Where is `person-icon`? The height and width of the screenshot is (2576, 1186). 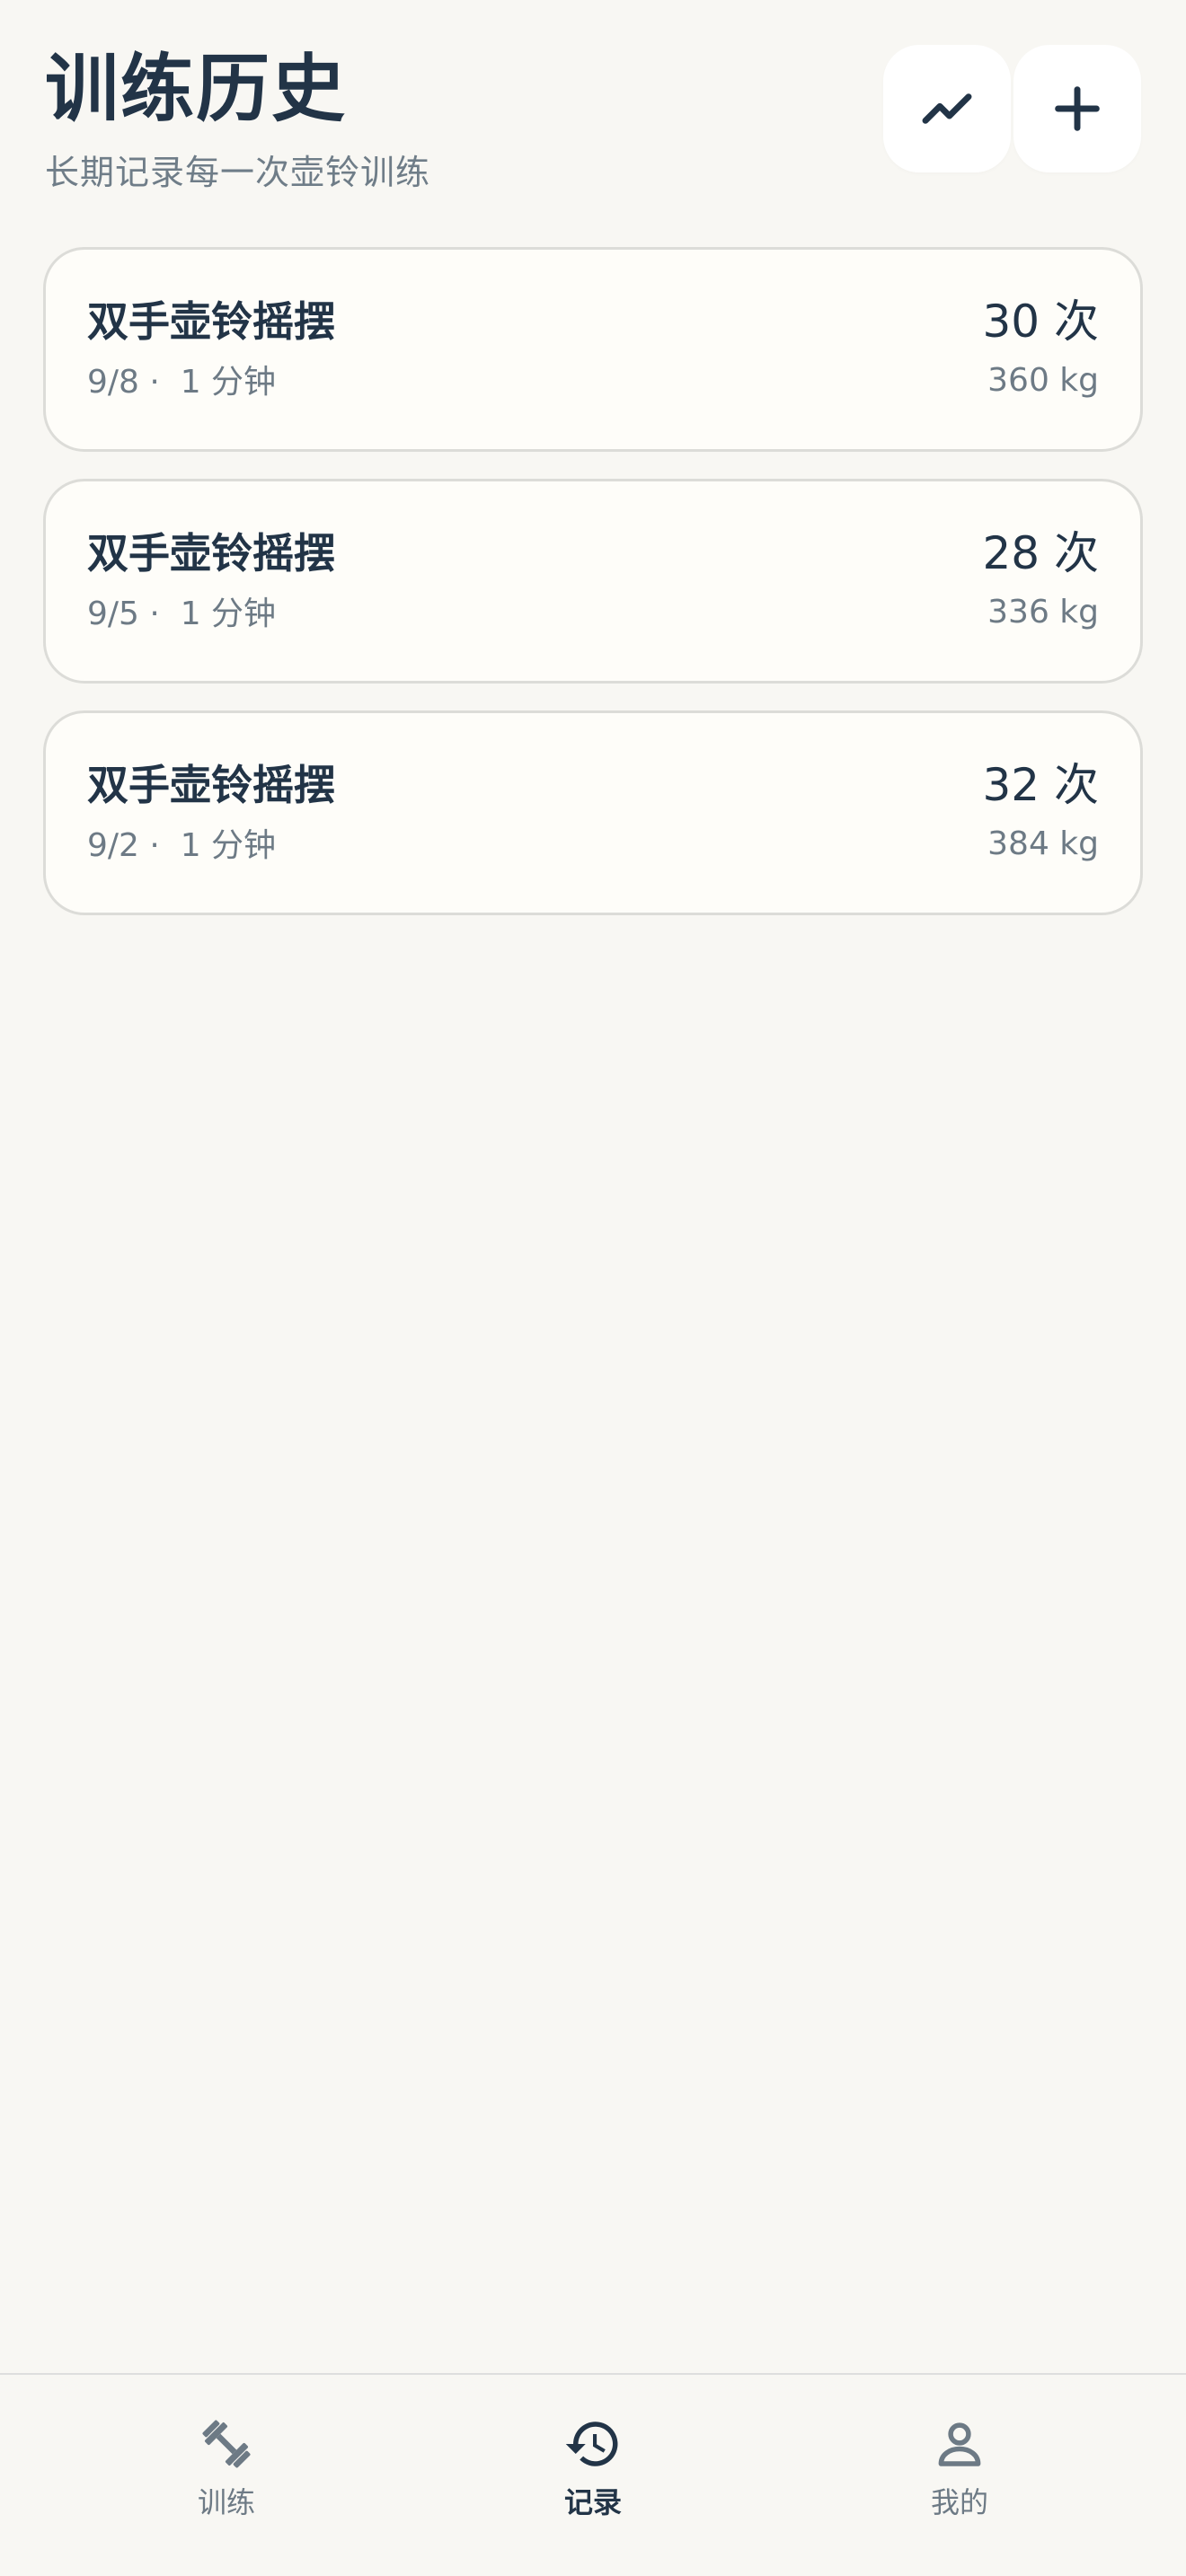
person-icon is located at coordinates (959, 2444).